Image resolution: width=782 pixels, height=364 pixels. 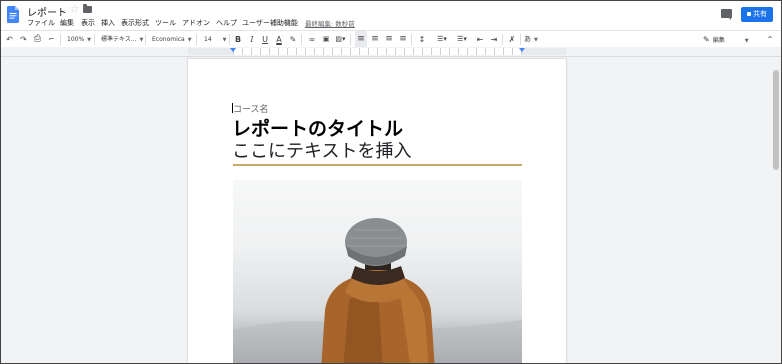 What do you see at coordinates (377, 165) in the screenshot?
I see `title-underline-rule` at bounding box center [377, 165].